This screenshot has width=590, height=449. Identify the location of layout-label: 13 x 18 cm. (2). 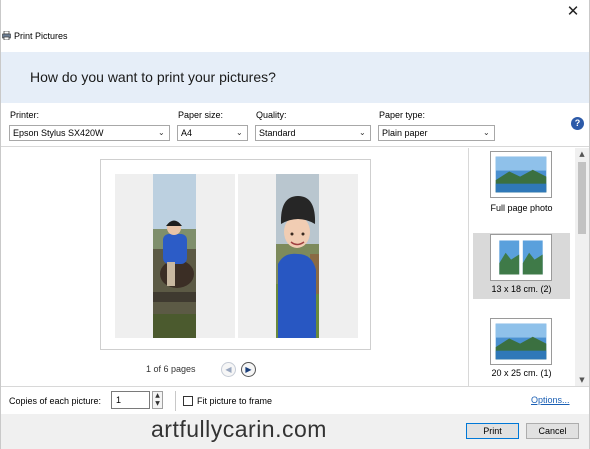
(521, 289).